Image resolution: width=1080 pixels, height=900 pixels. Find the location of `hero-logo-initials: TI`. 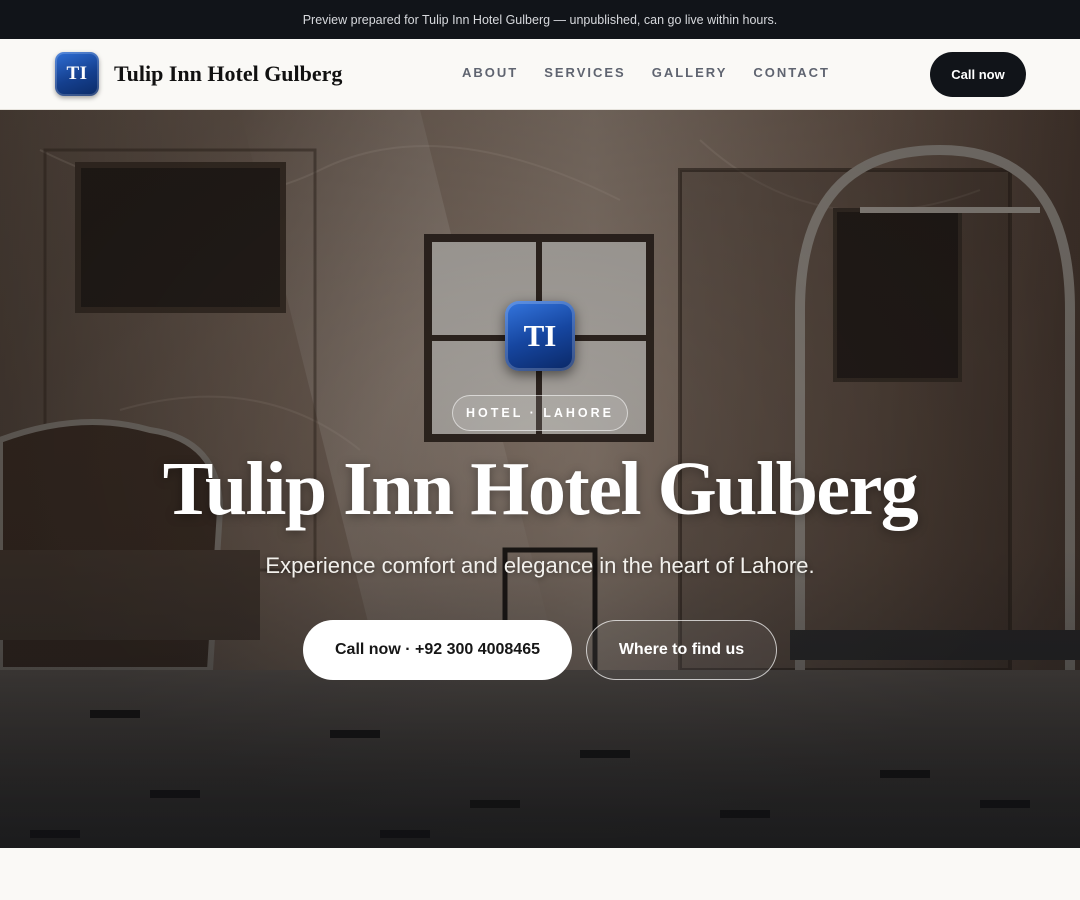

hero-logo-initials: TI is located at coordinates (540, 335).